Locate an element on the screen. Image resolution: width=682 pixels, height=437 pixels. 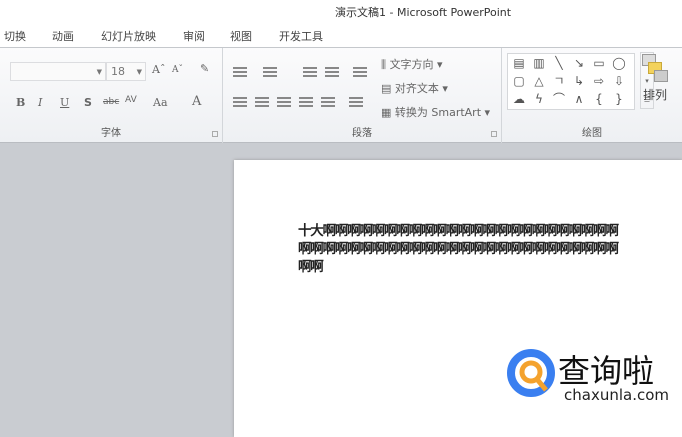
paragraph-group: ⫼ 文字方向 ▾ ▤ 对齐文本 ▾ ▦ 转换为 SmartArt ▾ 段落 is located at coordinates (362, 95).